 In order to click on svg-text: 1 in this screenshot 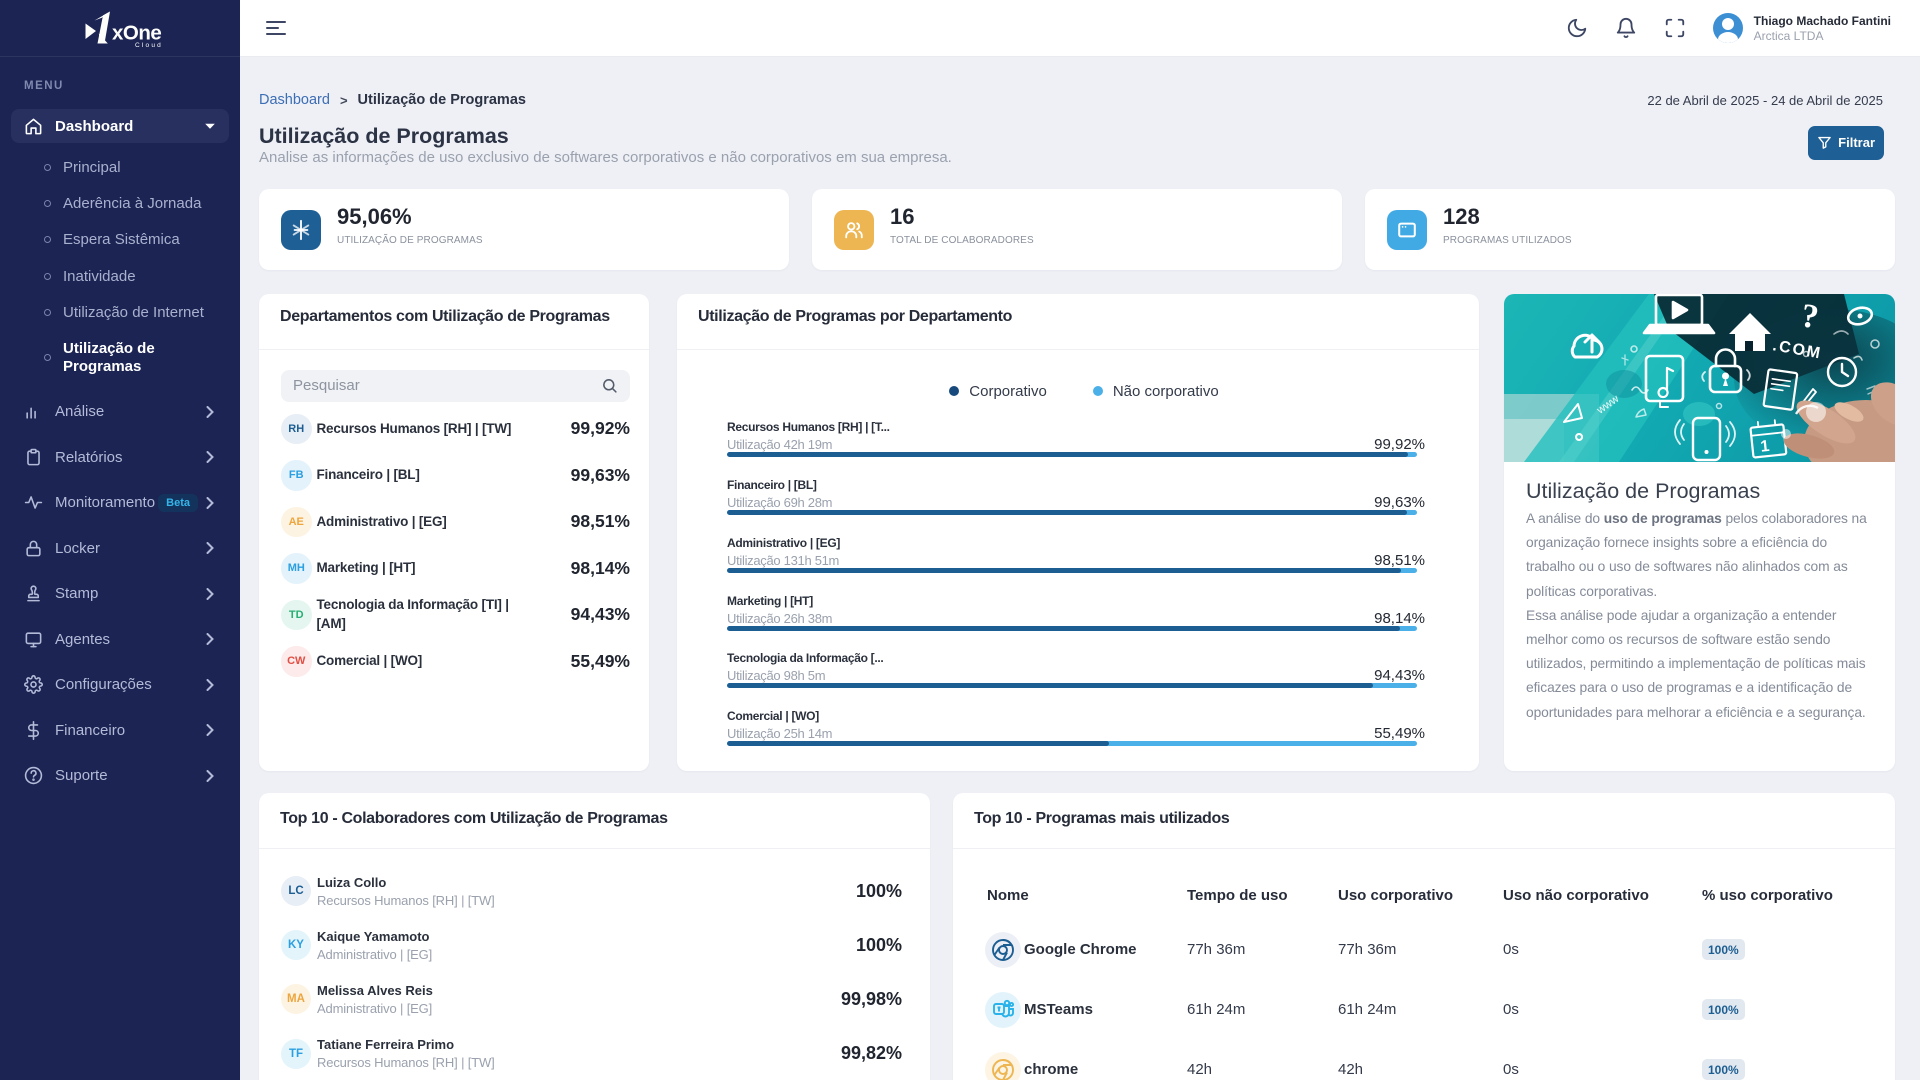, I will do `click(1765, 447)`.